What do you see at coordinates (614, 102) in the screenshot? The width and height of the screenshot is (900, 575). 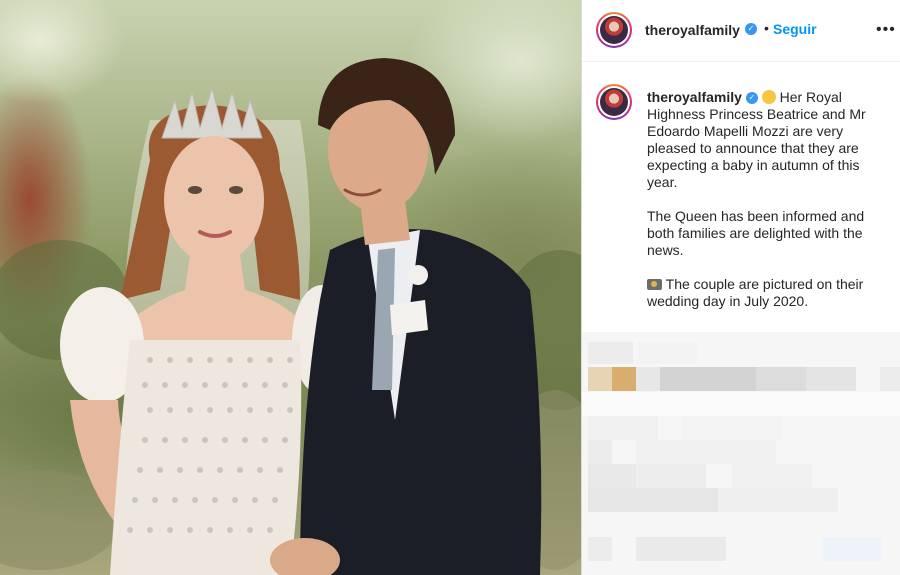 I see `caption-avatar` at bounding box center [614, 102].